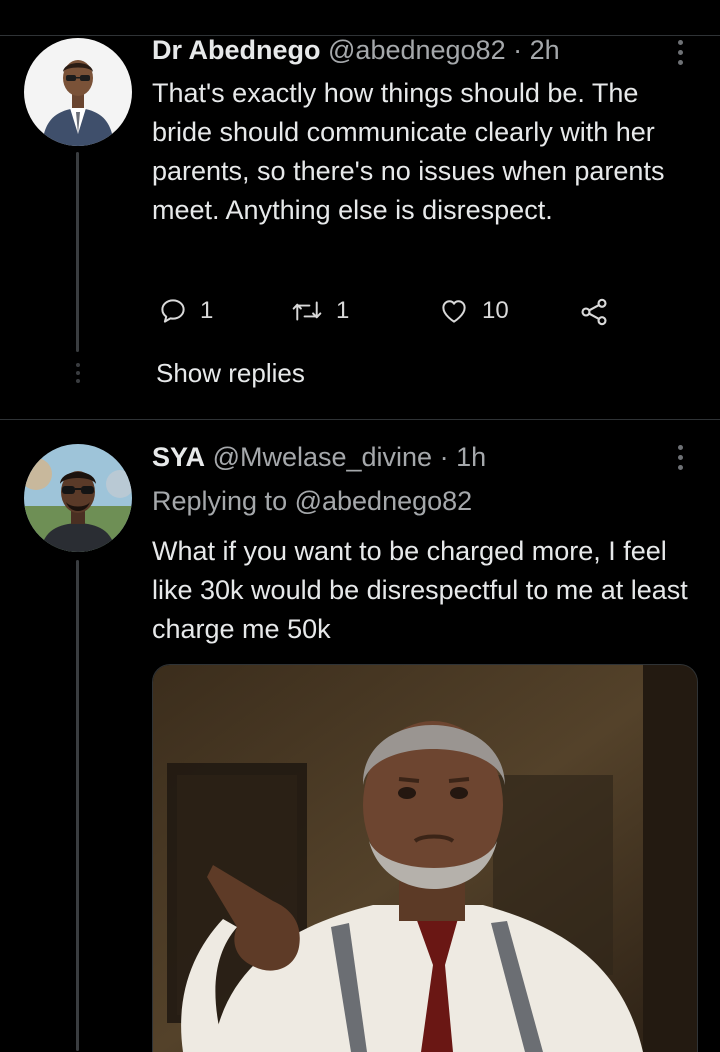  Describe the element at coordinates (207, 310) in the screenshot. I see `reply-count: 1` at that location.